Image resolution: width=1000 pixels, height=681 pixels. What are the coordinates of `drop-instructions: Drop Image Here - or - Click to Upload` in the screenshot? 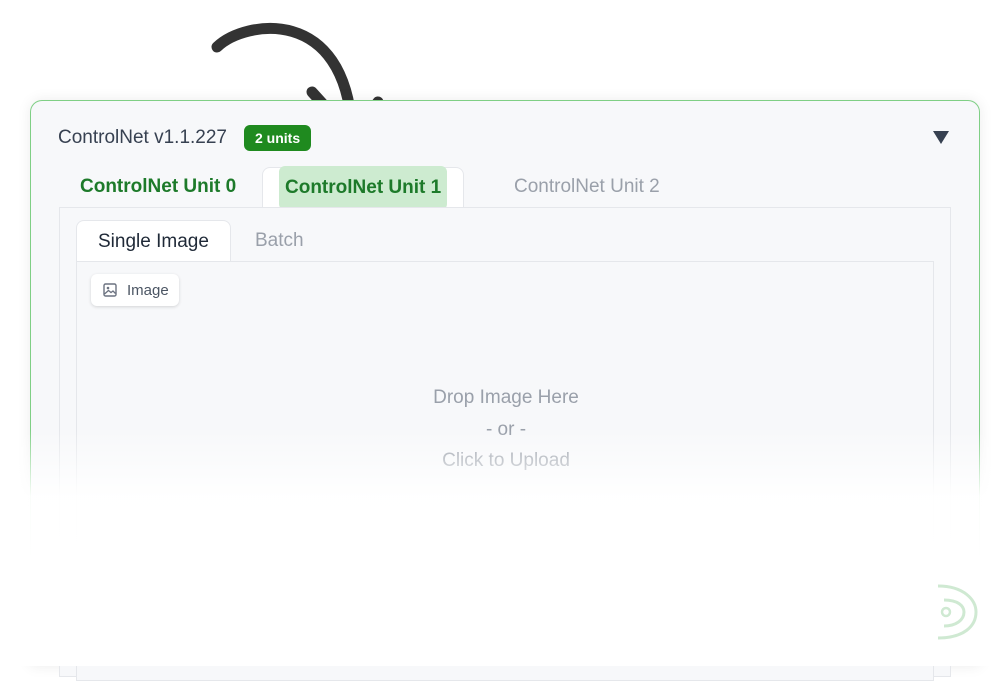 It's located at (506, 429).